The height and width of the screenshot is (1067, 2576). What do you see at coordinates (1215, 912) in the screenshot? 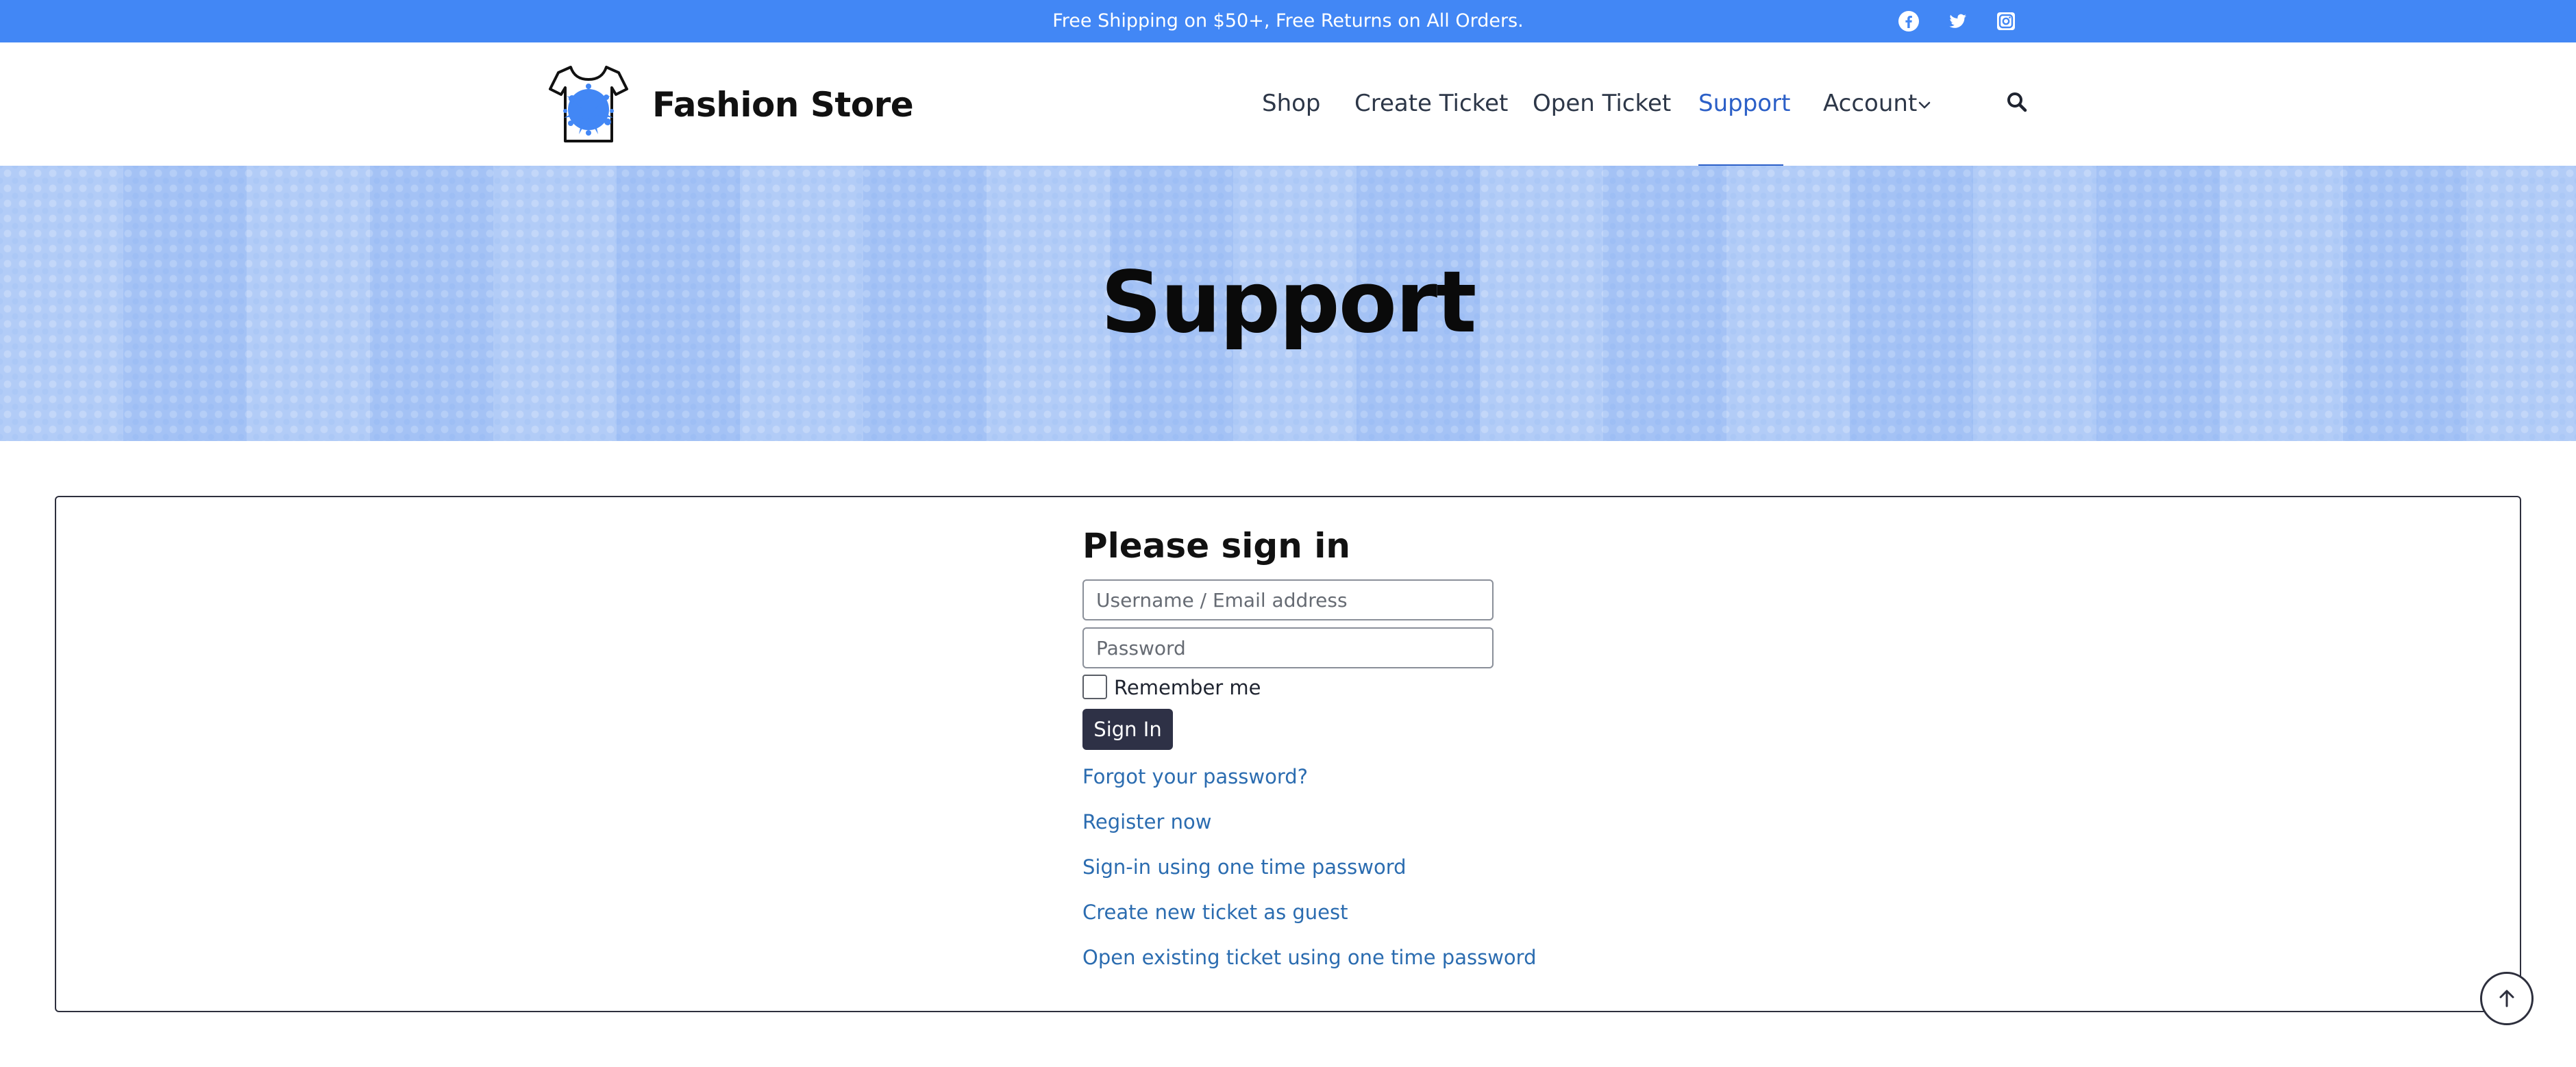
I see `guest-ticket-link: Create new ticket as guest` at bounding box center [1215, 912].